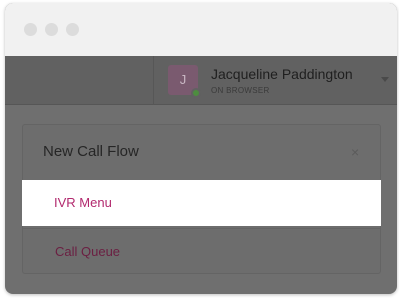 The width and height of the screenshot is (399, 298). What do you see at coordinates (72, 29) in the screenshot?
I see `maximize-window-dot` at bounding box center [72, 29].